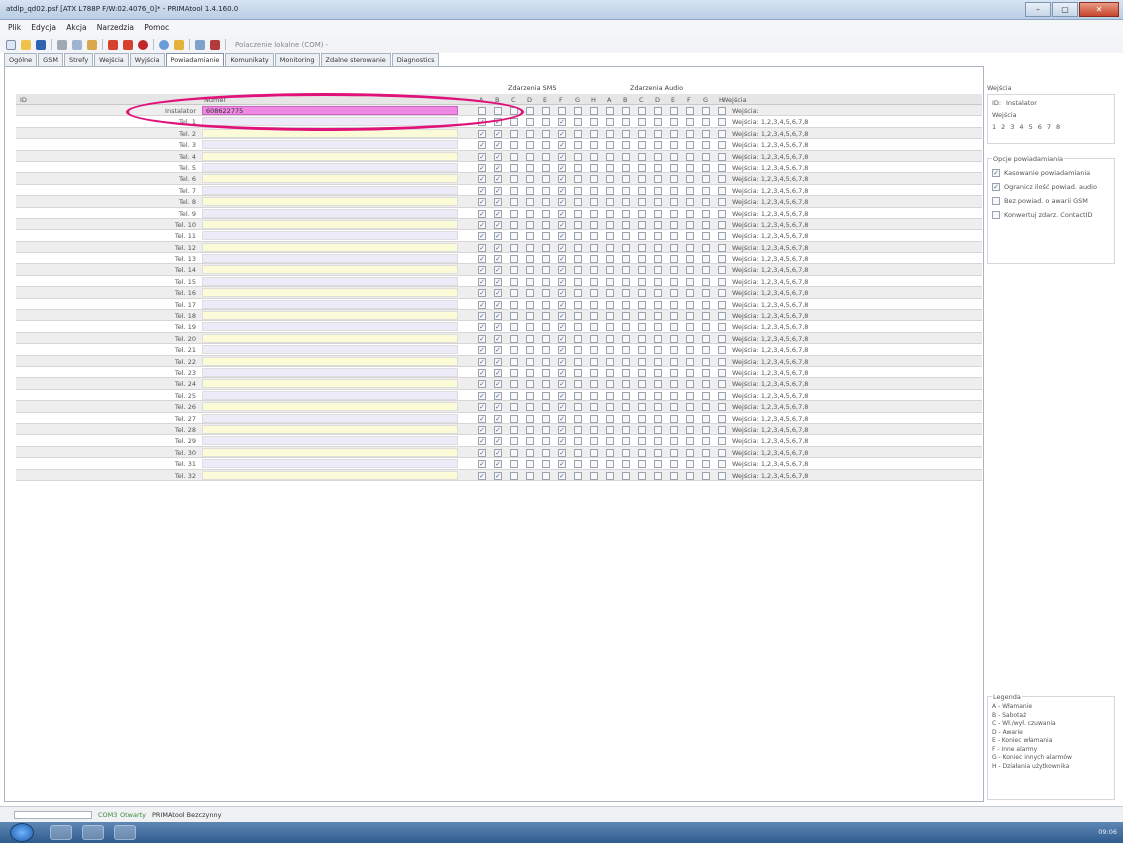 The width and height of the screenshot is (1123, 843). I want to click on save-icon, so click(41, 44).